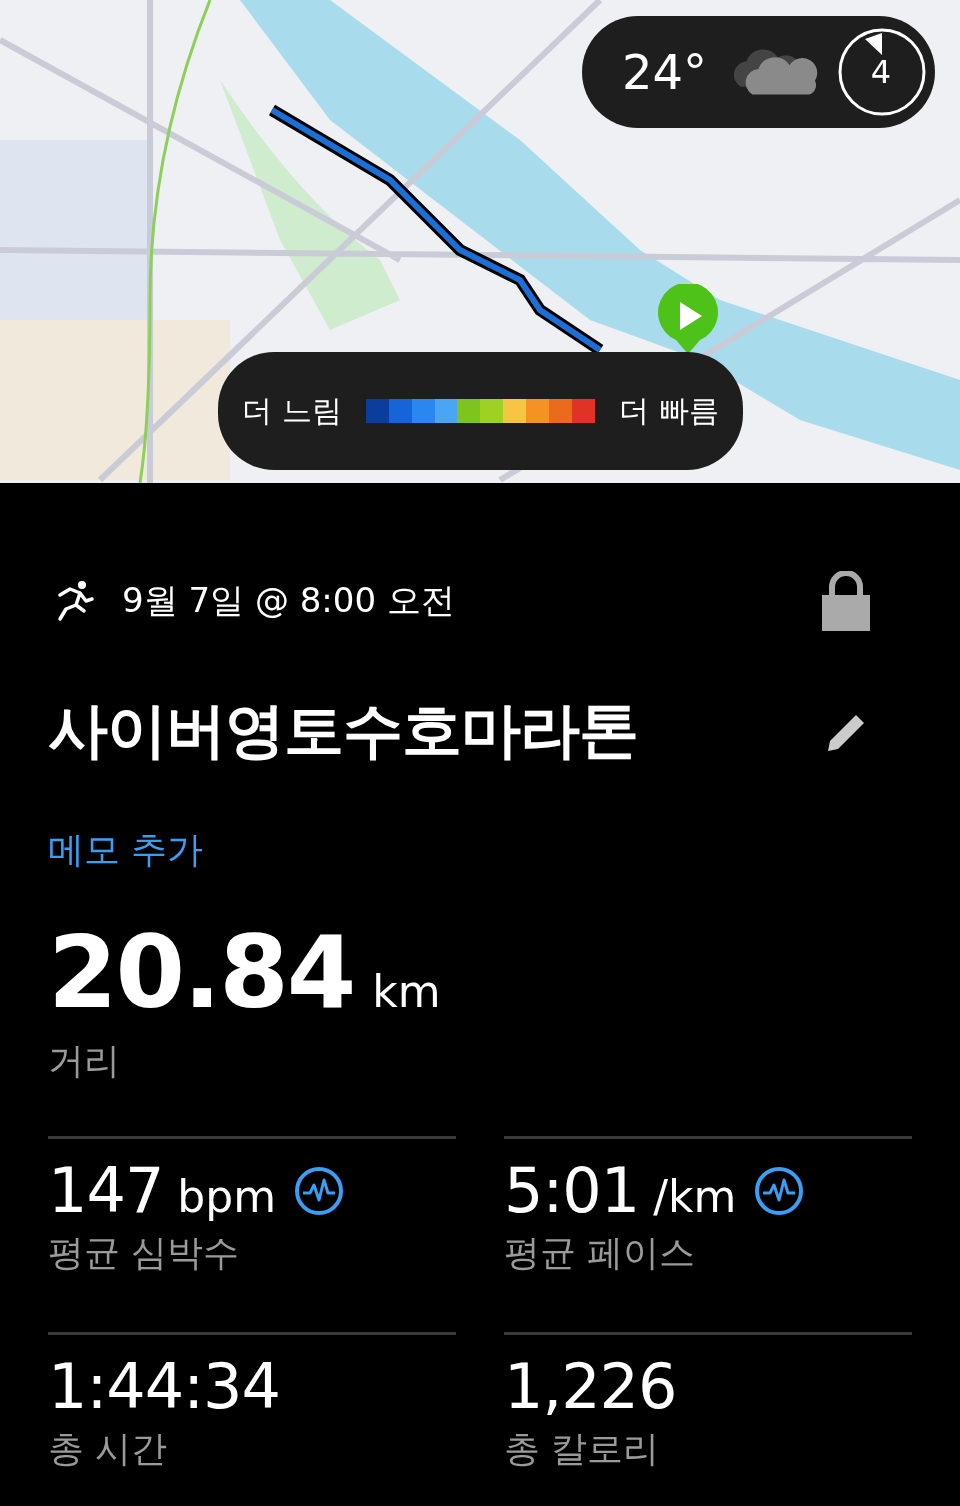 The height and width of the screenshot is (1506, 960). I want to click on stat-value: 5:01, so click(572, 1191).